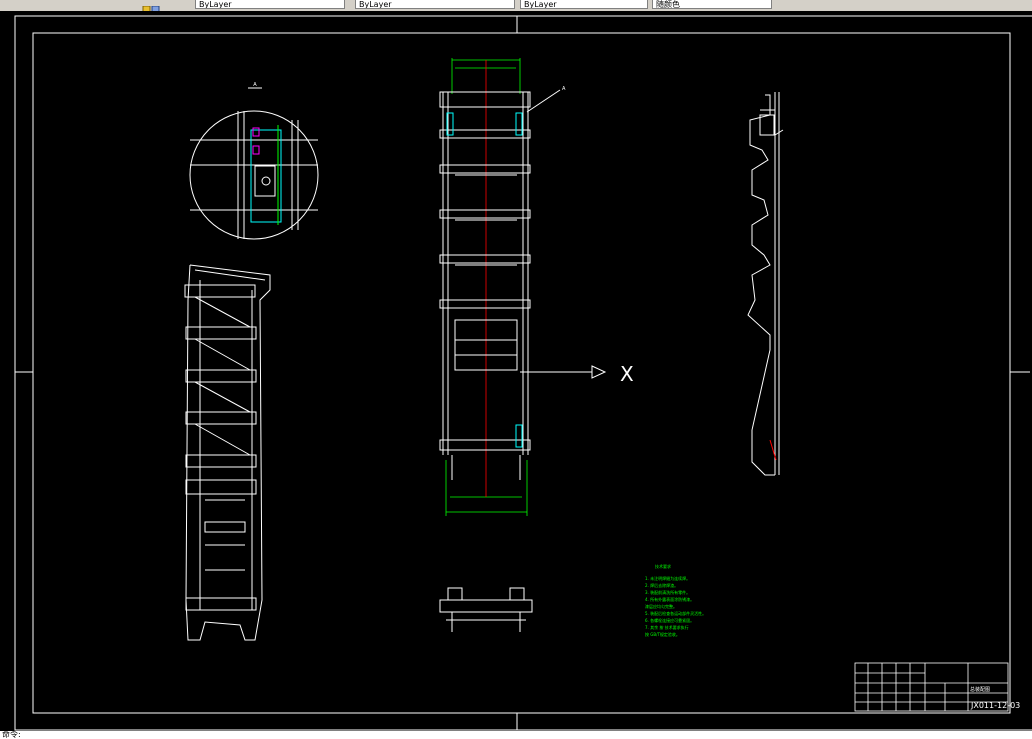 The height and width of the screenshot is (739, 1032). What do you see at coordinates (536, 287) in the screenshot?
I see `front-view: A X` at bounding box center [536, 287].